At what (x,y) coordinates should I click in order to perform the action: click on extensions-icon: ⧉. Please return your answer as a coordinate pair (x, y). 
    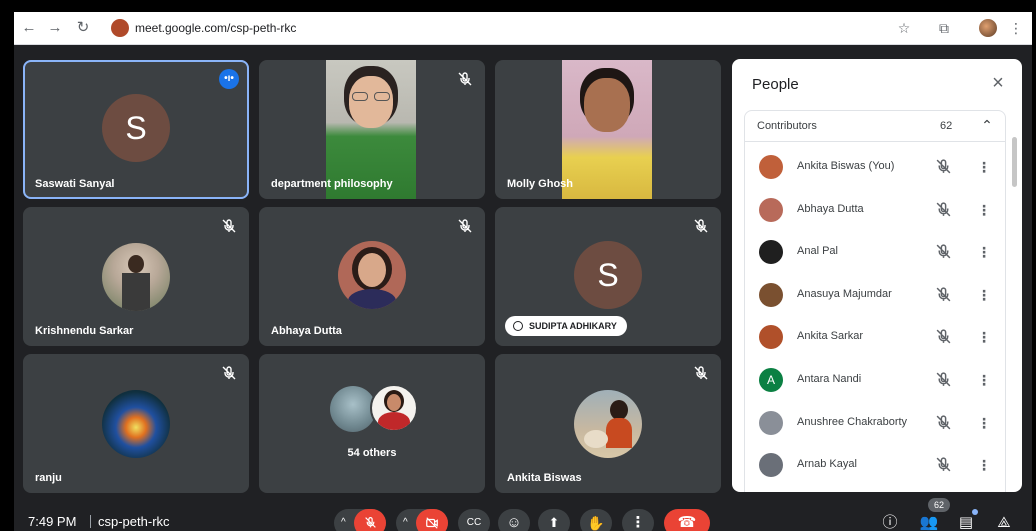
    Looking at the image, I should click on (944, 28).